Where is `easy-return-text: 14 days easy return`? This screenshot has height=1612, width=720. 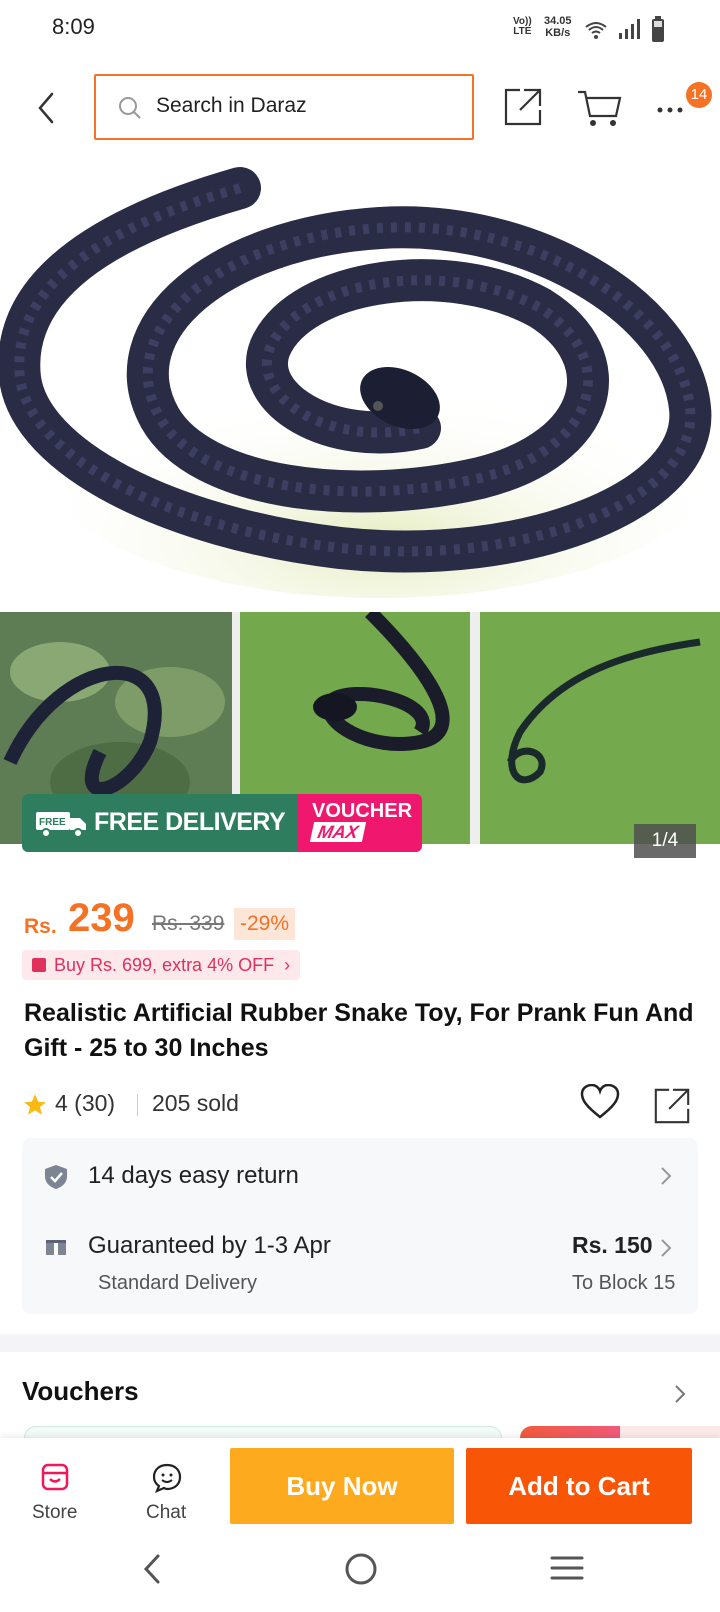 easy-return-text: 14 days easy return is located at coordinates (193, 1176).